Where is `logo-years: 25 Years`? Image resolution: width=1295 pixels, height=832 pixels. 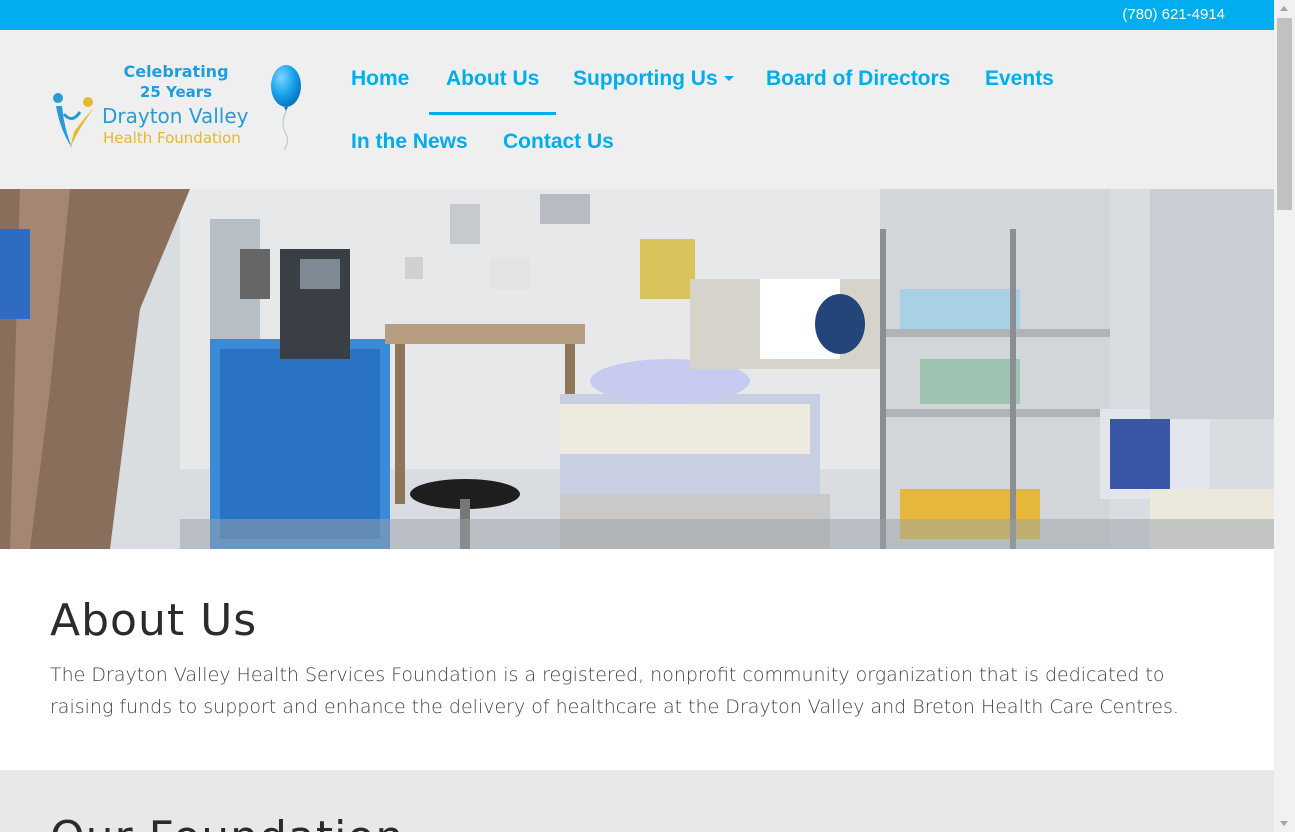 logo-years: 25 Years is located at coordinates (176, 92).